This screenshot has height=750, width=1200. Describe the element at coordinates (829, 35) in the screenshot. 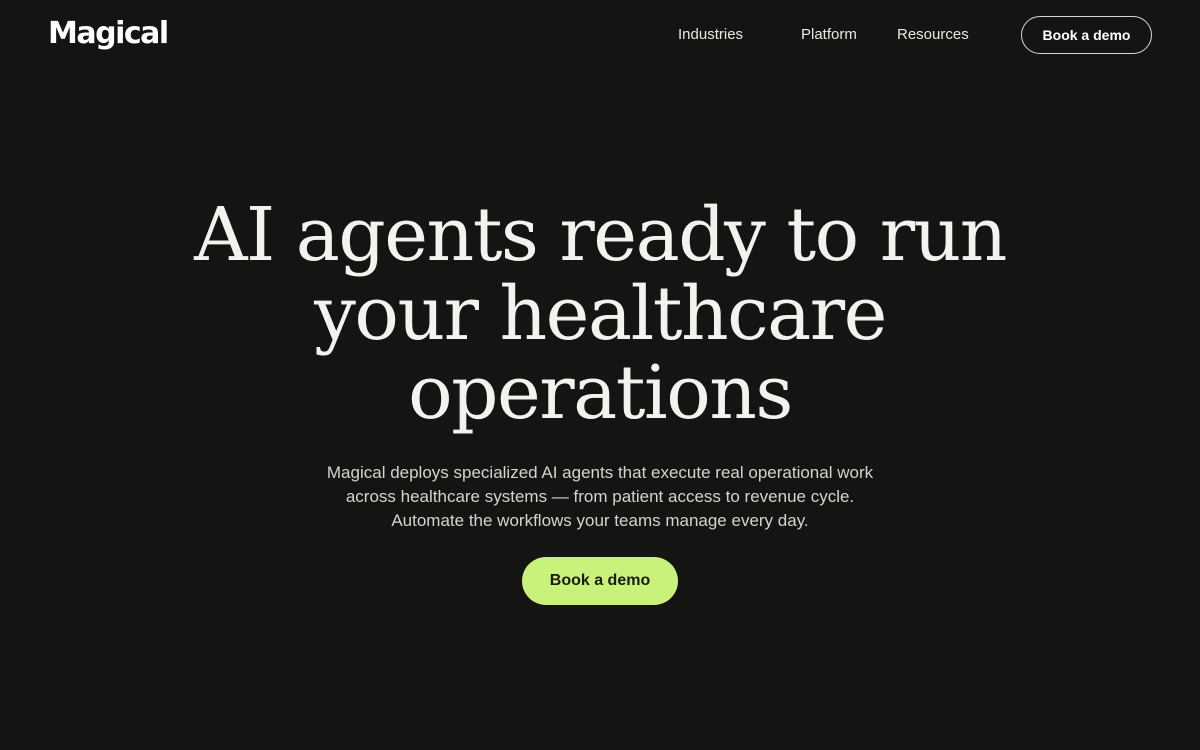

I see `nav-platform: Platform` at that location.